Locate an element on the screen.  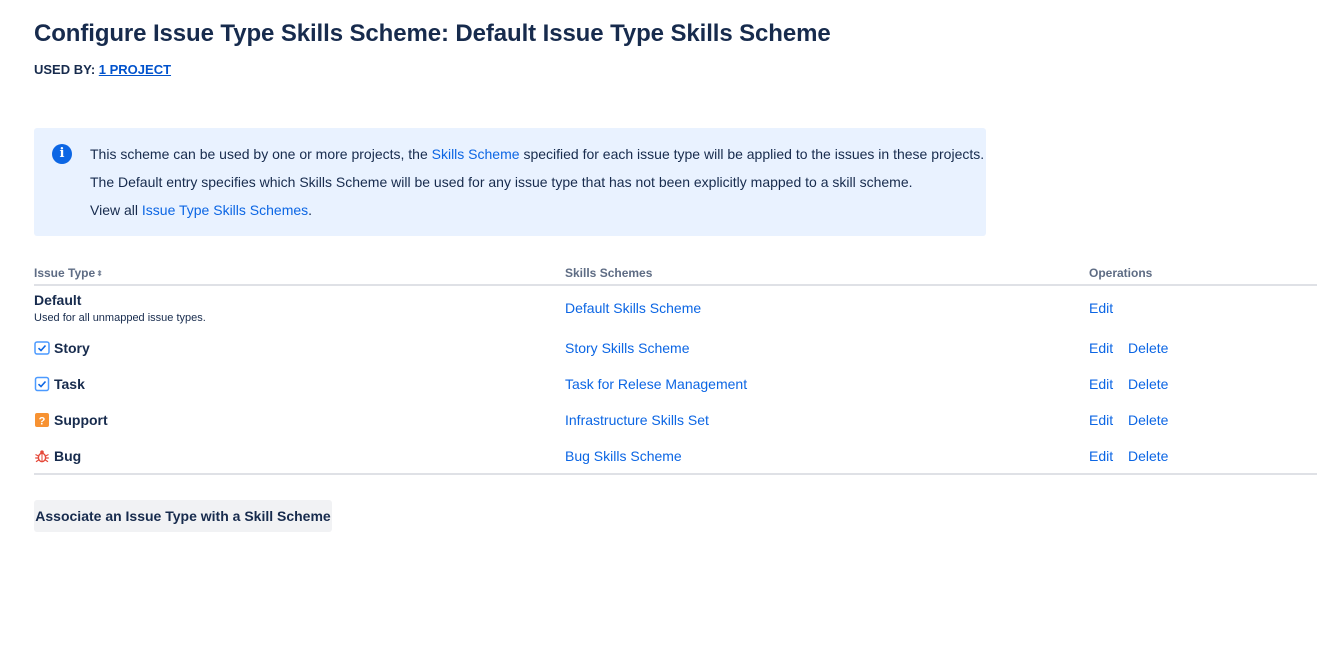
delete-link-story: Delete is located at coordinates (1148, 348).